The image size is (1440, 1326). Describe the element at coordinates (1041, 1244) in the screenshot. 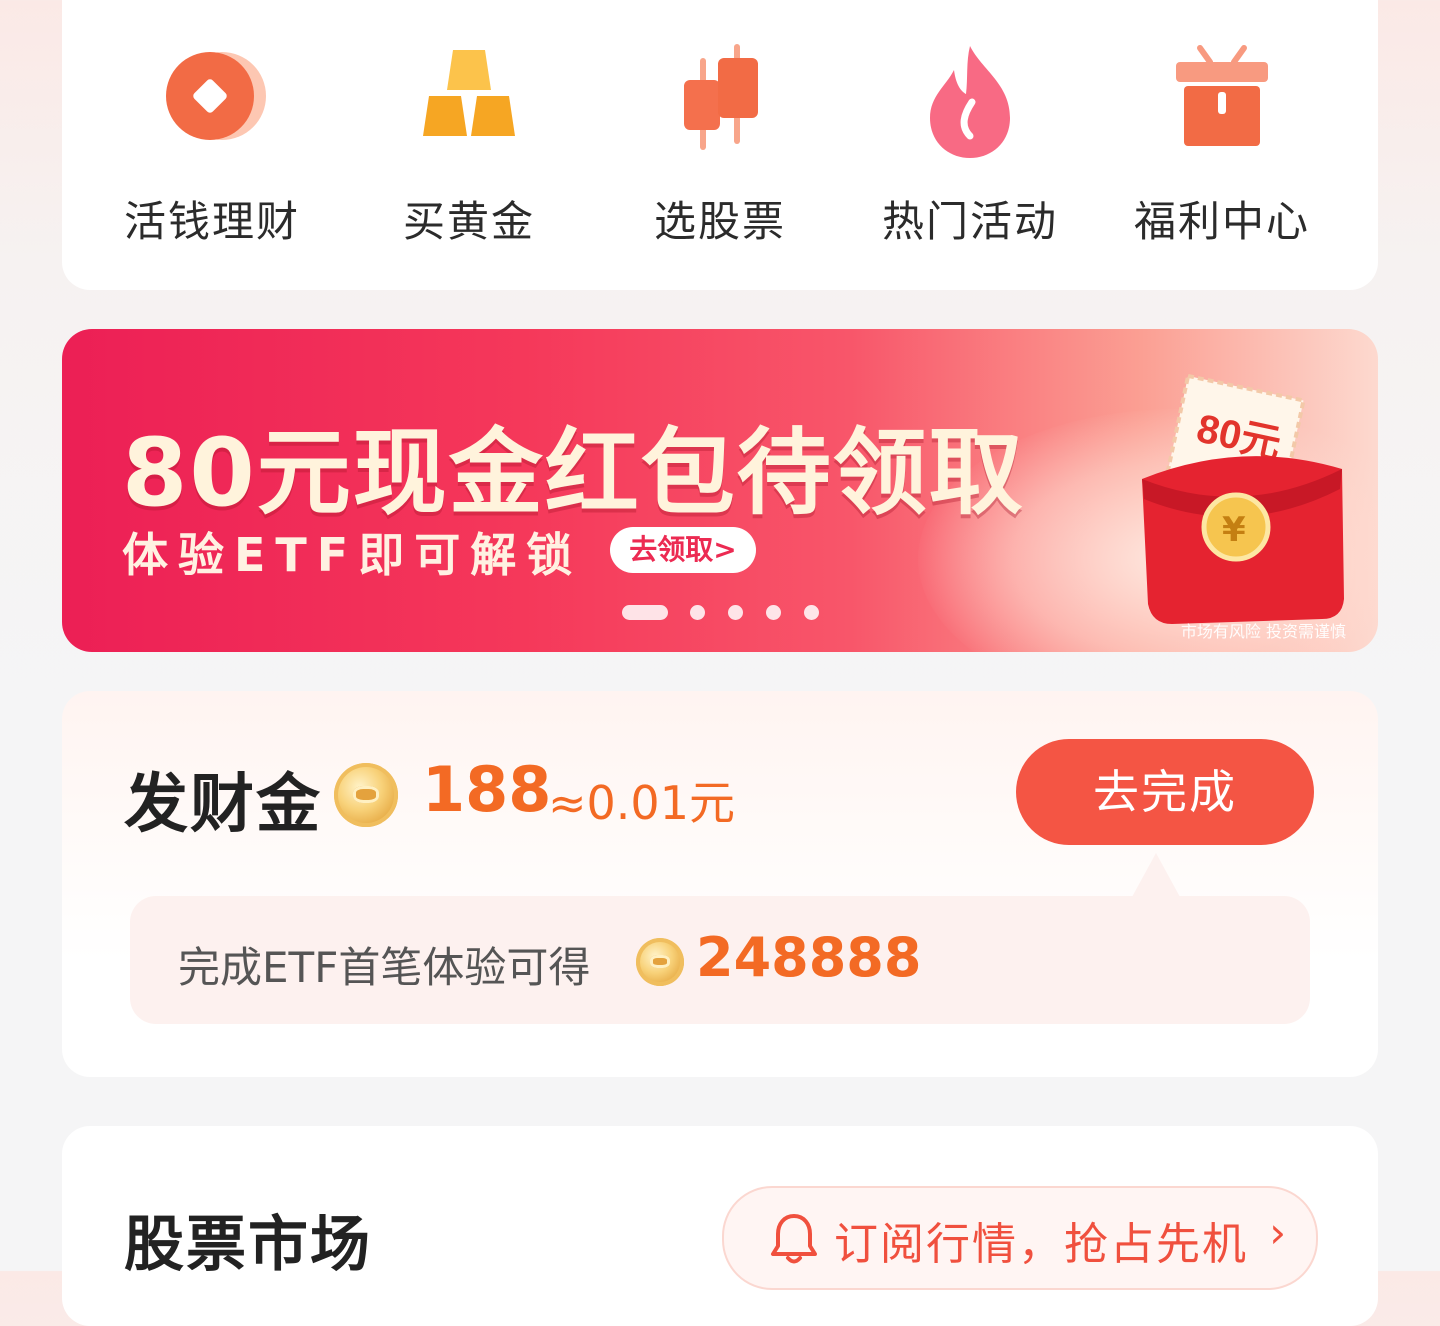

I see `subscribe-label: 订阅行情，抢占先机` at that location.